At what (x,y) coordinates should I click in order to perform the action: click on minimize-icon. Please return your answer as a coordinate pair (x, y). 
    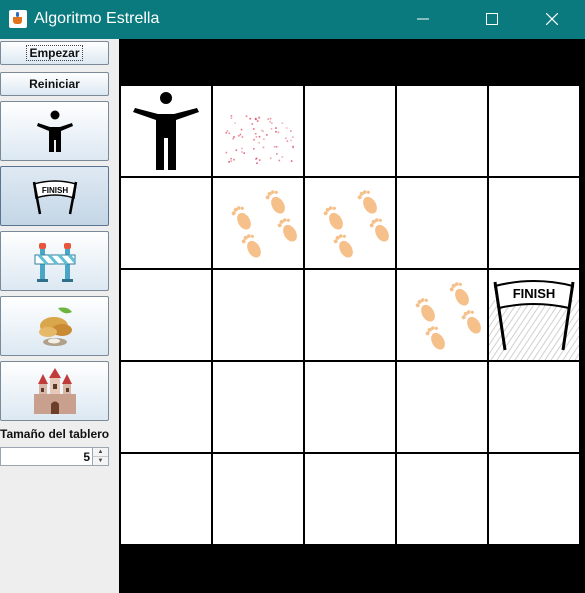
    Looking at the image, I should click on (423, 19).